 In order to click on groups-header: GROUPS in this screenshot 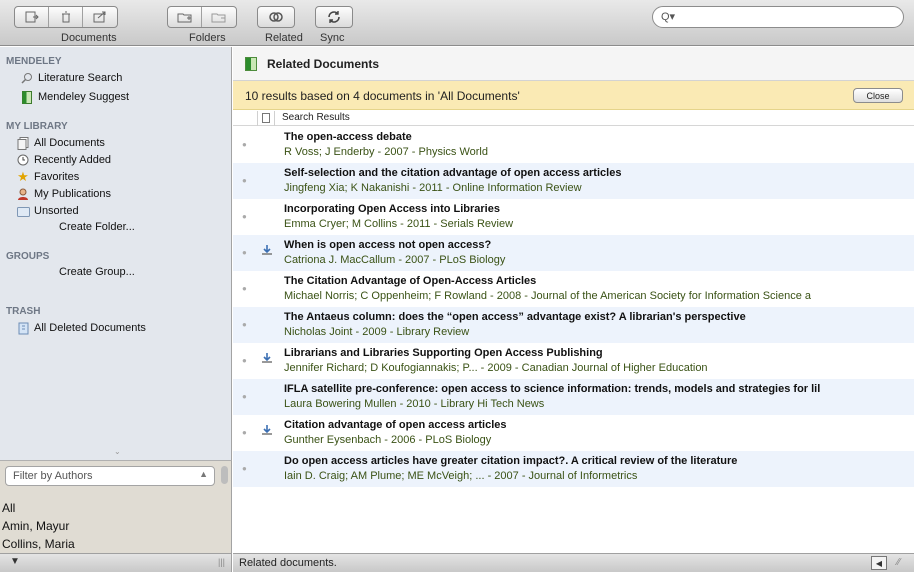, I will do `click(28, 256)`.